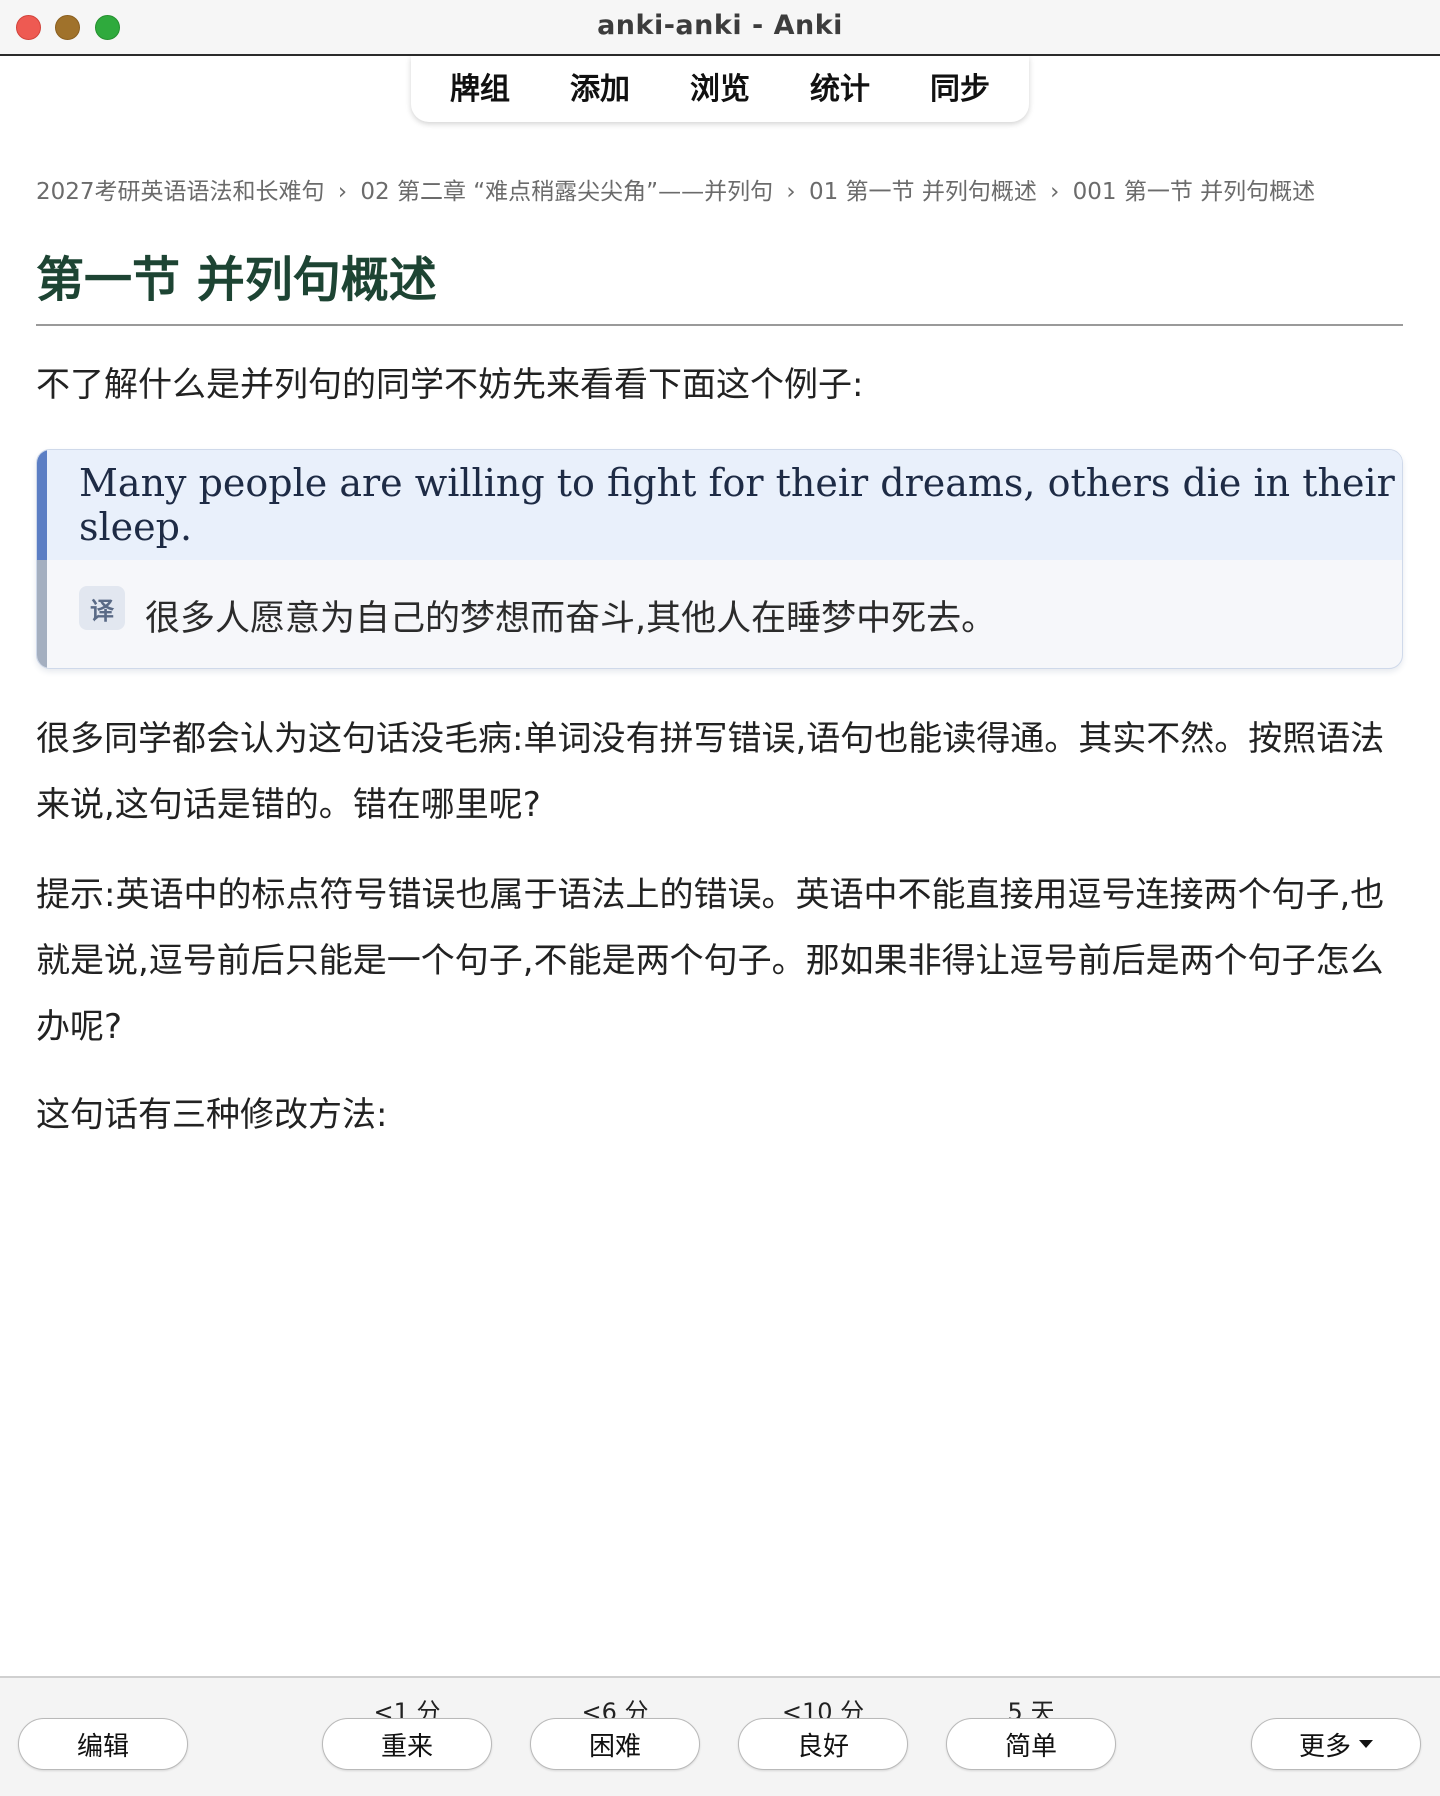  I want to click on toolbar-stats: 统计, so click(840, 89).